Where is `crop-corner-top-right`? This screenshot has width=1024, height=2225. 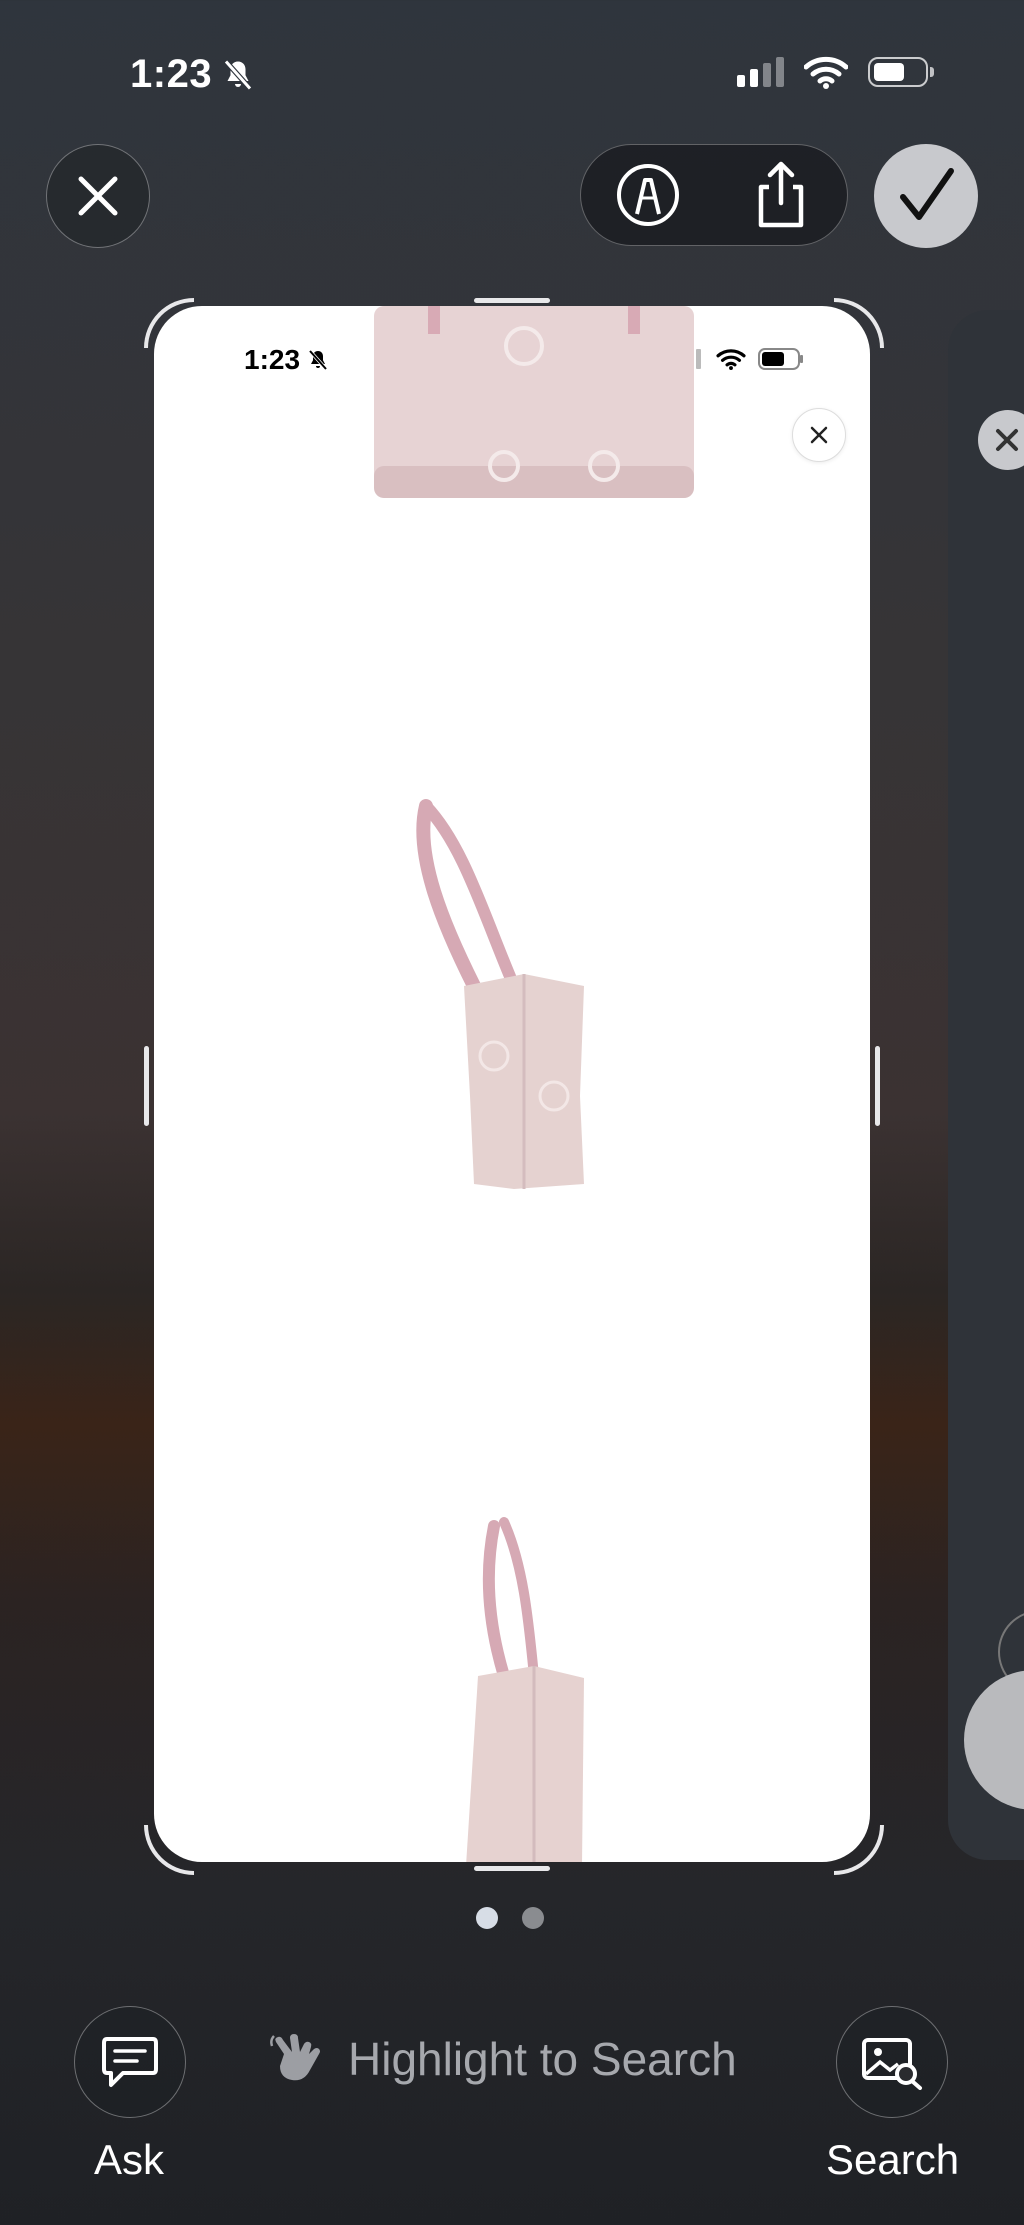
crop-corner-top-right is located at coordinates (859, 323).